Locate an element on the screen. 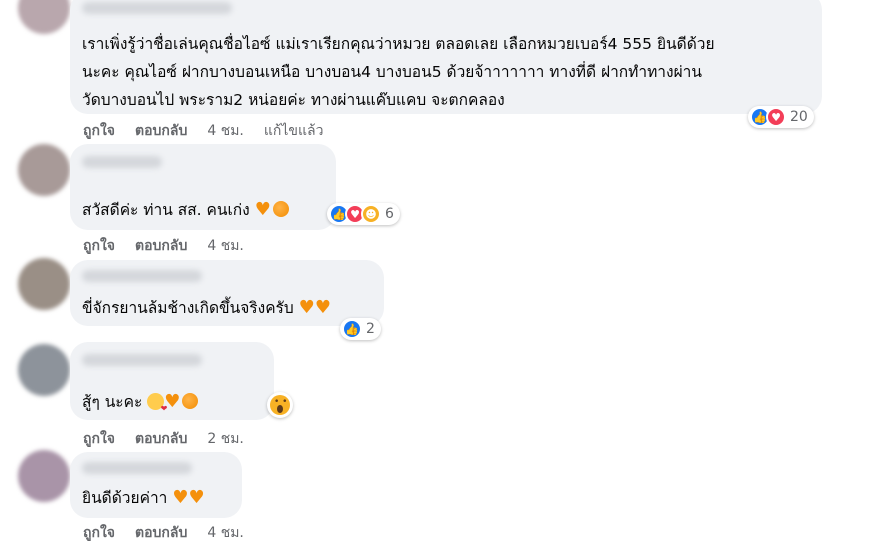 The width and height of the screenshot is (872, 544). comment-text: สวัสดีค่ะ ท่าน สส. คนเก่ง ♥ is located at coordinates (185, 210).